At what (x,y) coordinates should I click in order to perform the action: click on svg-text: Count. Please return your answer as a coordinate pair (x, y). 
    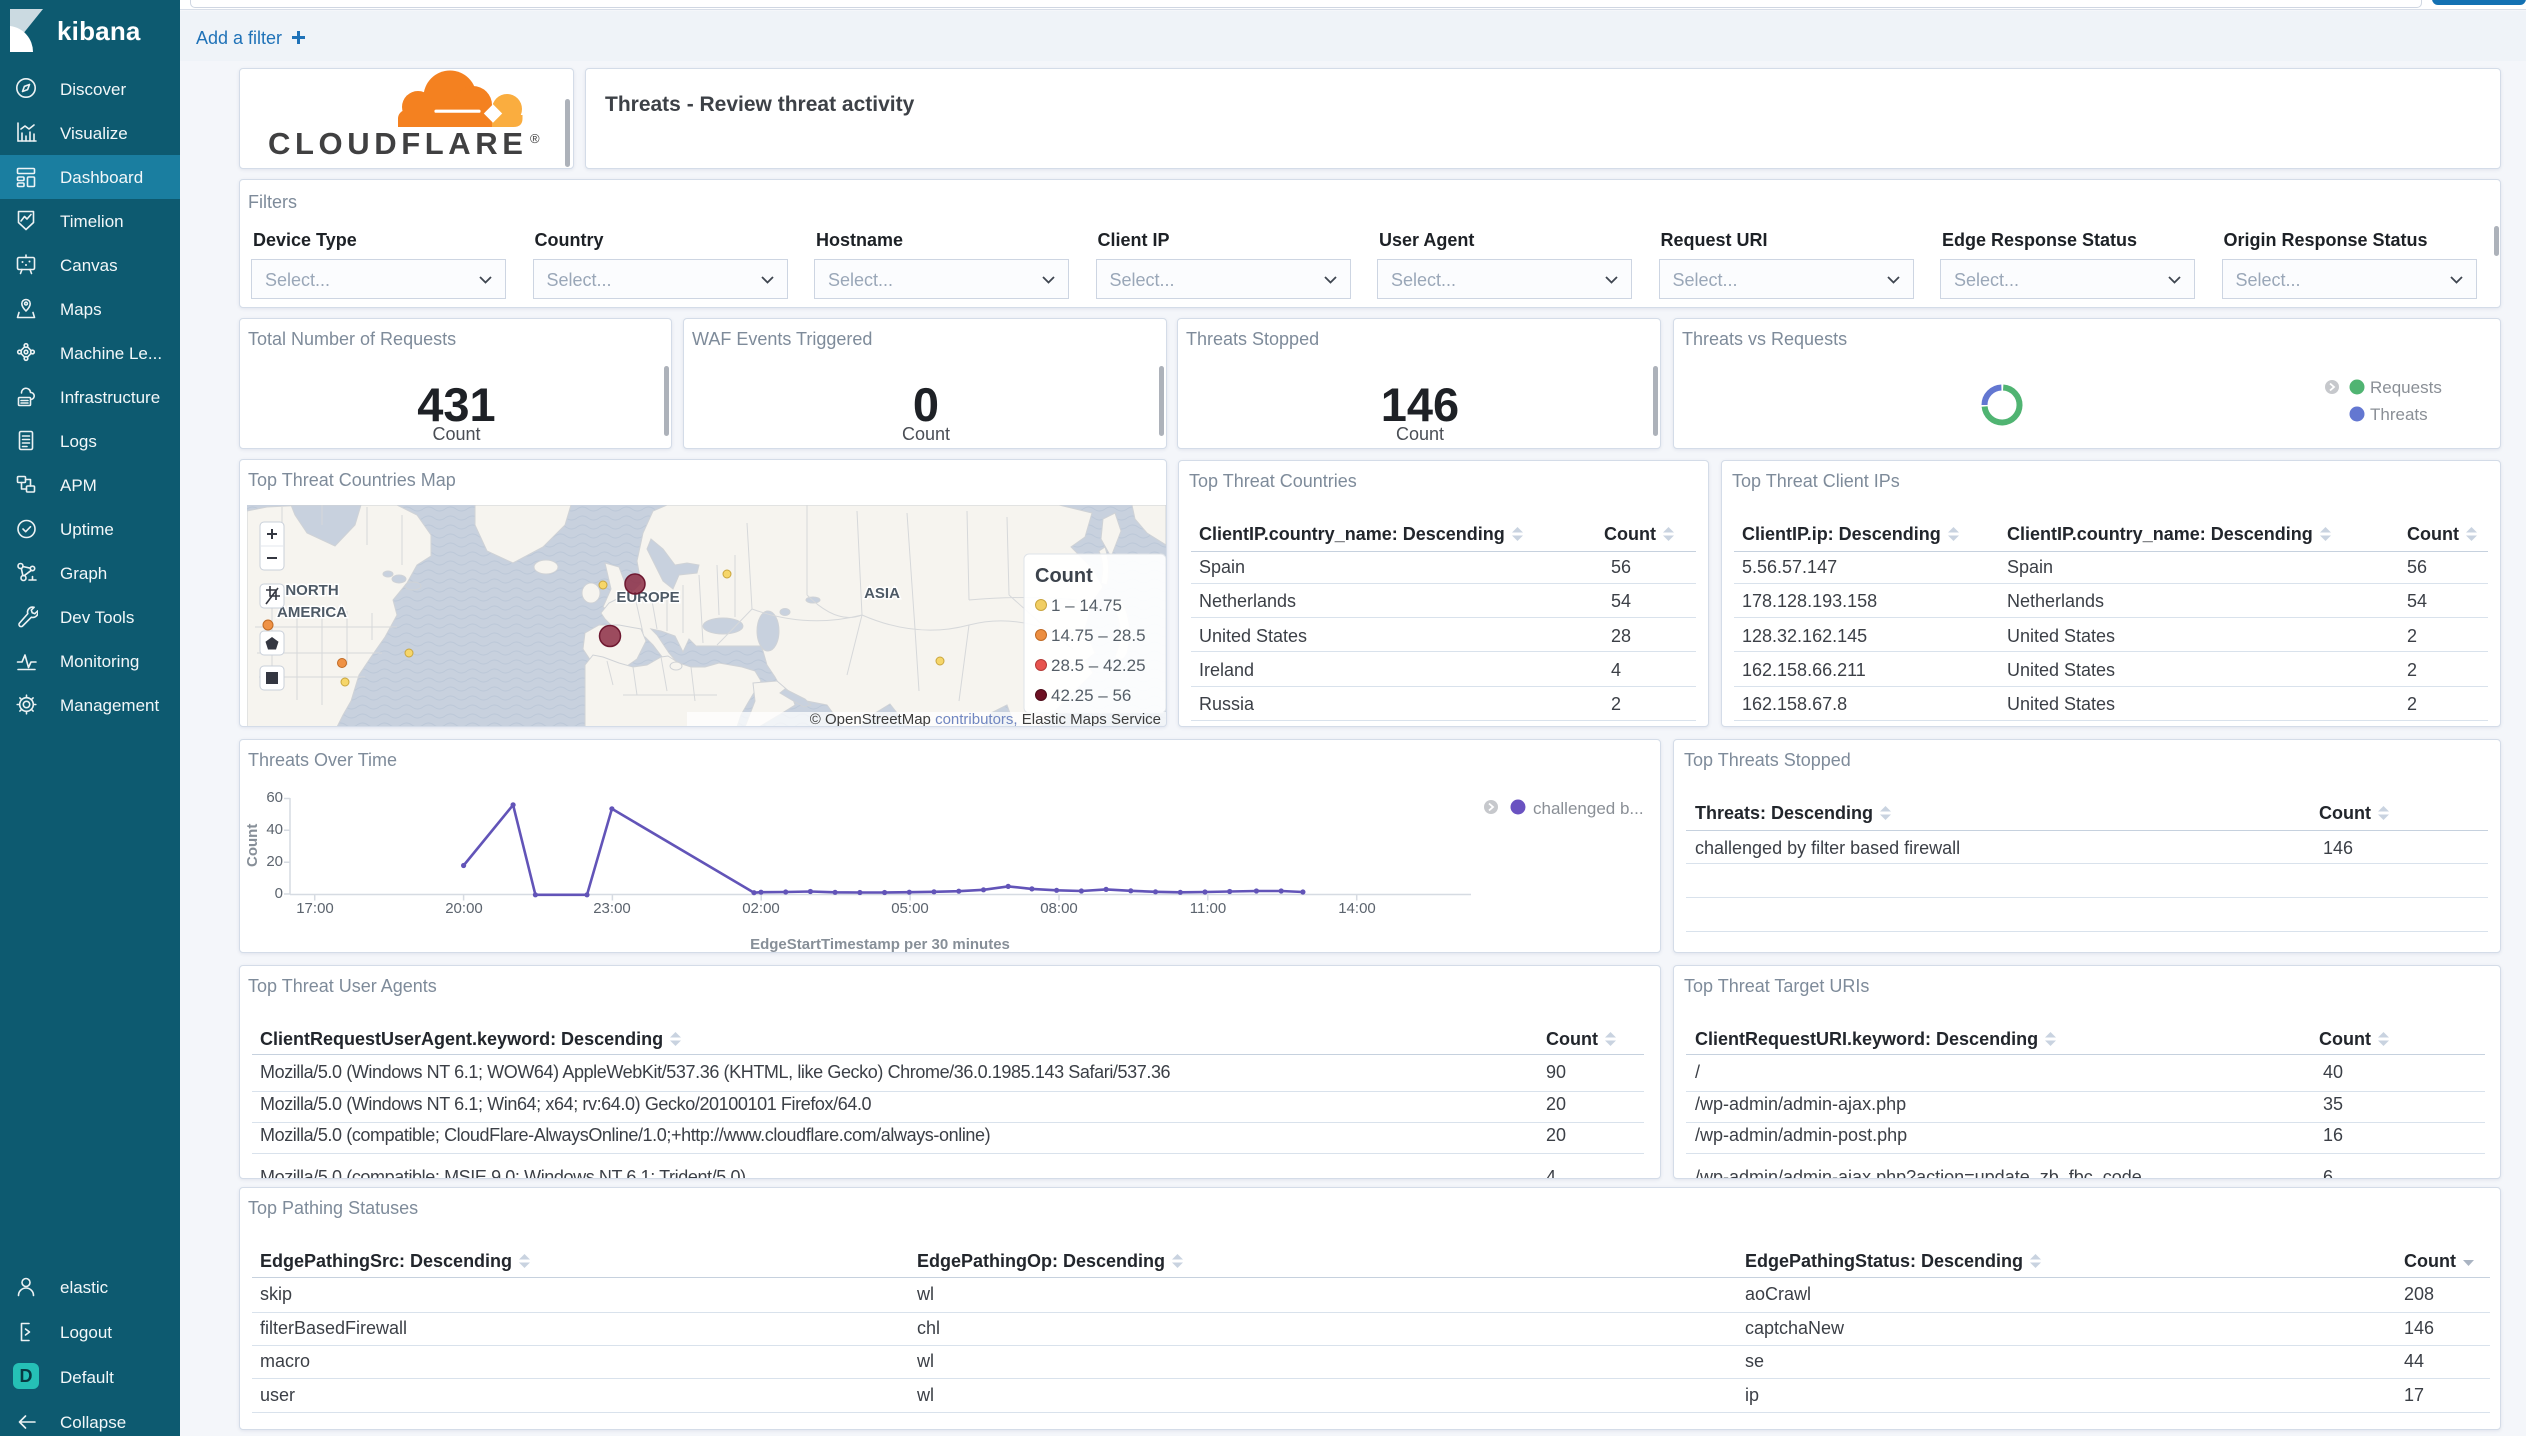
    Looking at the image, I should click on (1064, 576).